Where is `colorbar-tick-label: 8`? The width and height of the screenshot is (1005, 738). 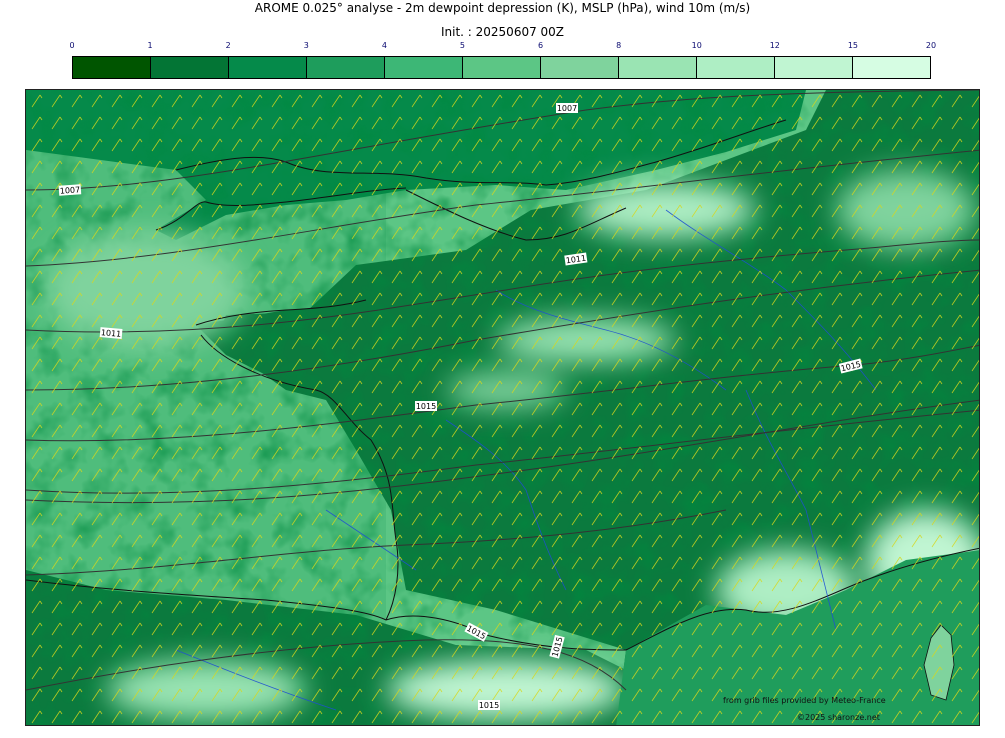 colorbar-tick-label: 8 is located at coordinates (619, 45).